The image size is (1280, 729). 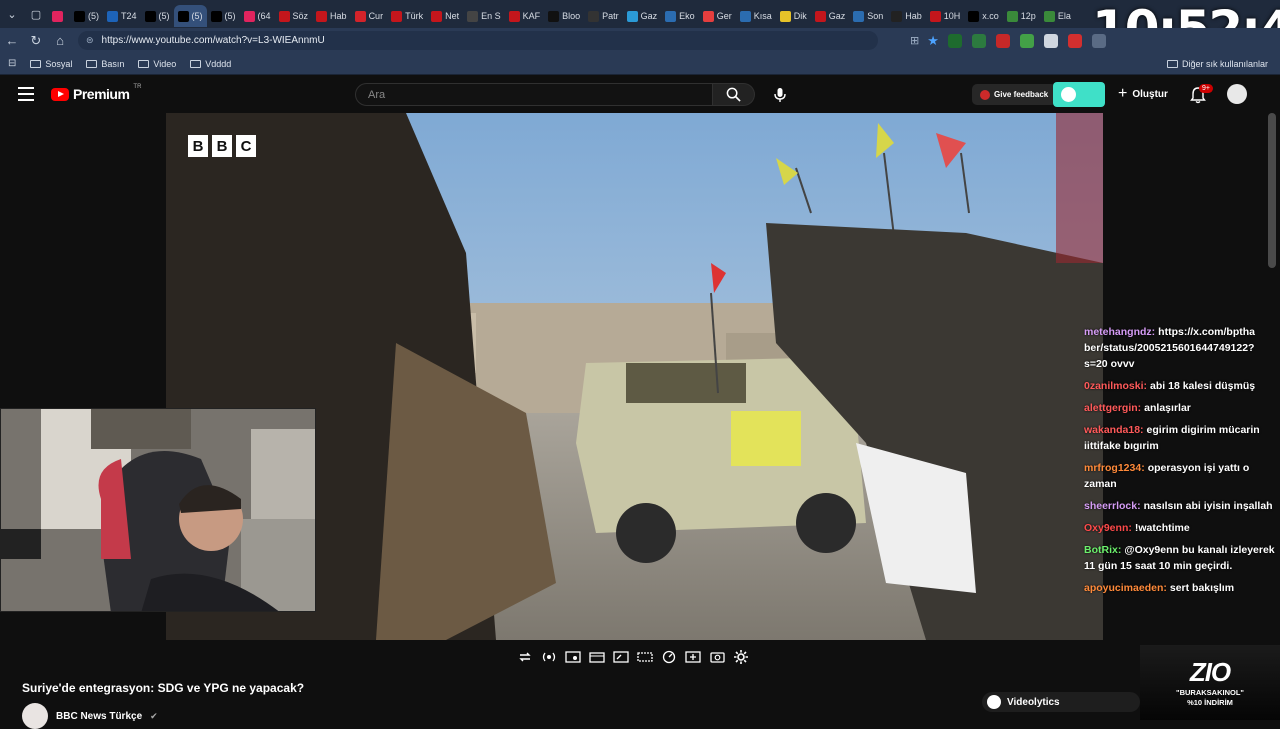 I want to click on reload-icon: ↻, so click(x=36, y=40).